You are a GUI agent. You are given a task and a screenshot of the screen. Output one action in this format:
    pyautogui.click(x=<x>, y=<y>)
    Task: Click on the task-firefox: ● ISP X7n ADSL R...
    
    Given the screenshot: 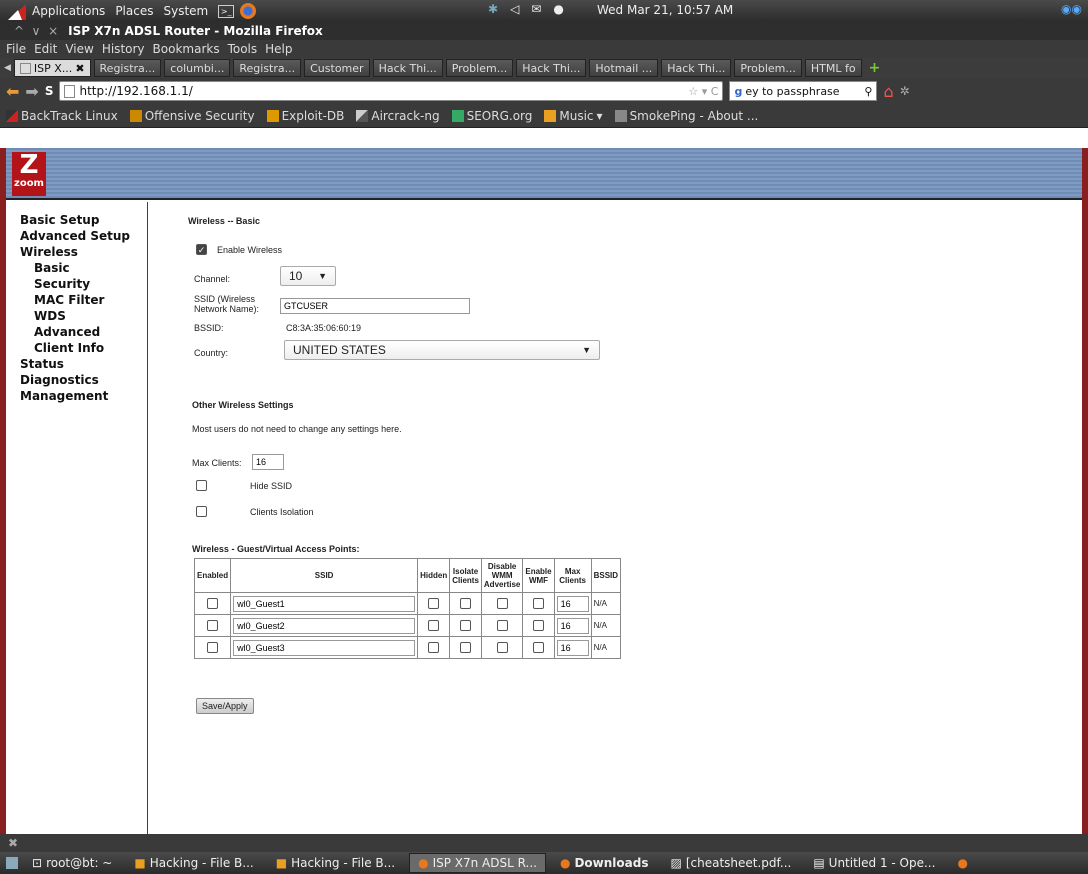 What is the action you would take?
    pyautogui.click(x=477, y=863)
    